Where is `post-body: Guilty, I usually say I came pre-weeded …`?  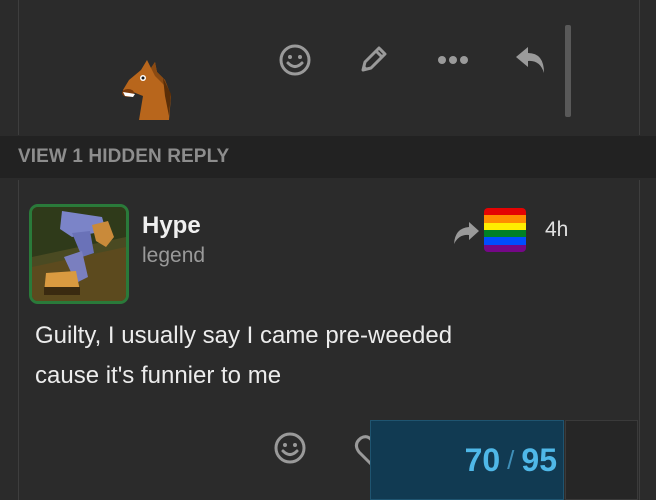
post-body: Guilty, I usually say I came pre-weeded … is located at coordinates (285, 356).